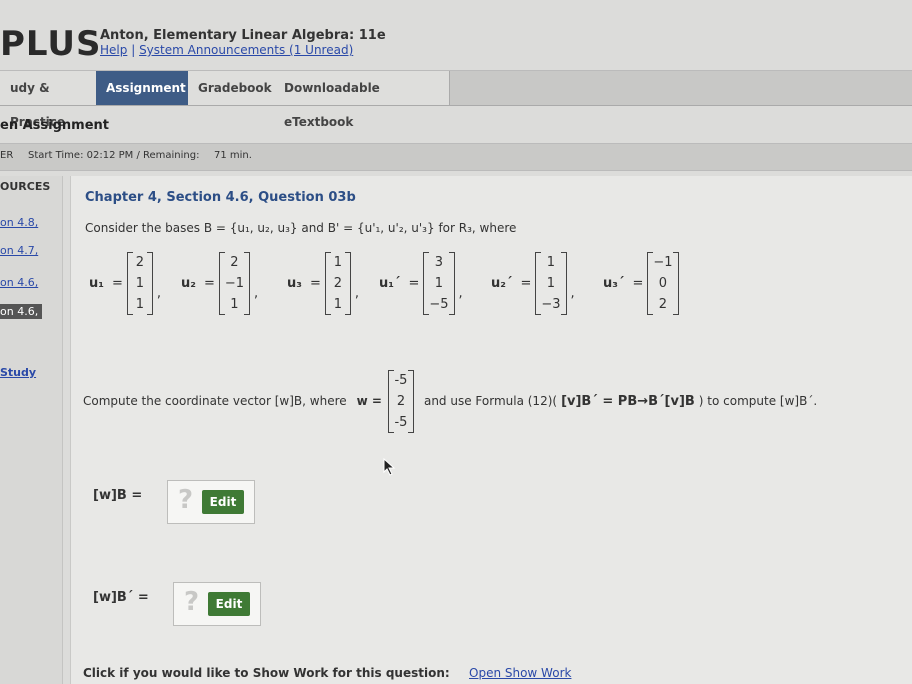  Describe the element at coordinates (220, 197) in the screenshot. I see `question-title: Chapter 4, Section 4.6, Question 03b` at that location.